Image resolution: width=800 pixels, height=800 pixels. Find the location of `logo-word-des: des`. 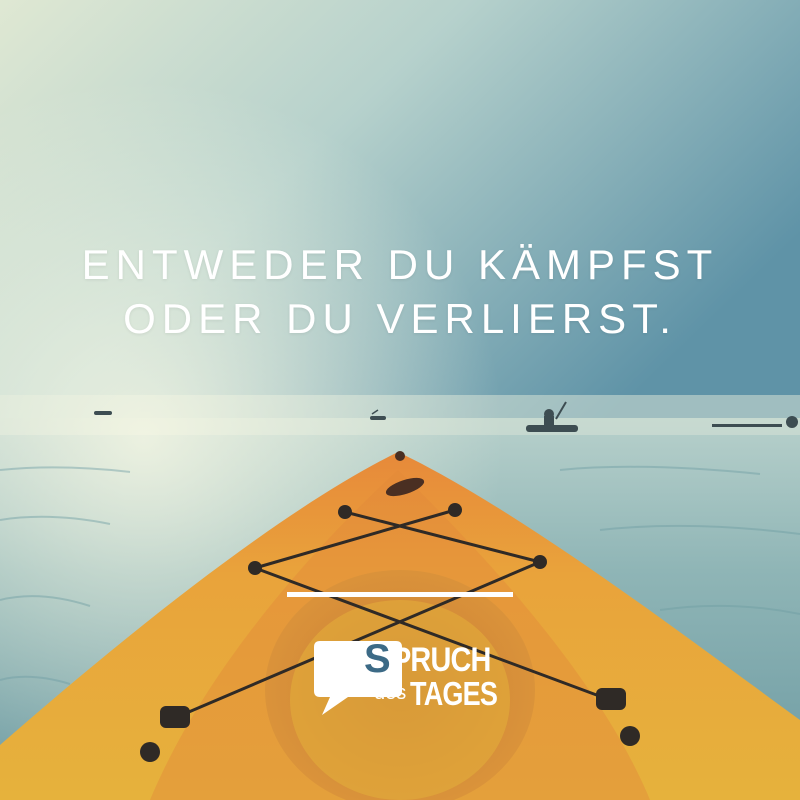

logo-word-des: des is located at coordinates (390, 693).